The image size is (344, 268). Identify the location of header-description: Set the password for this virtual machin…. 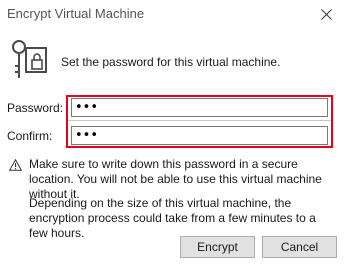
(171, 62).